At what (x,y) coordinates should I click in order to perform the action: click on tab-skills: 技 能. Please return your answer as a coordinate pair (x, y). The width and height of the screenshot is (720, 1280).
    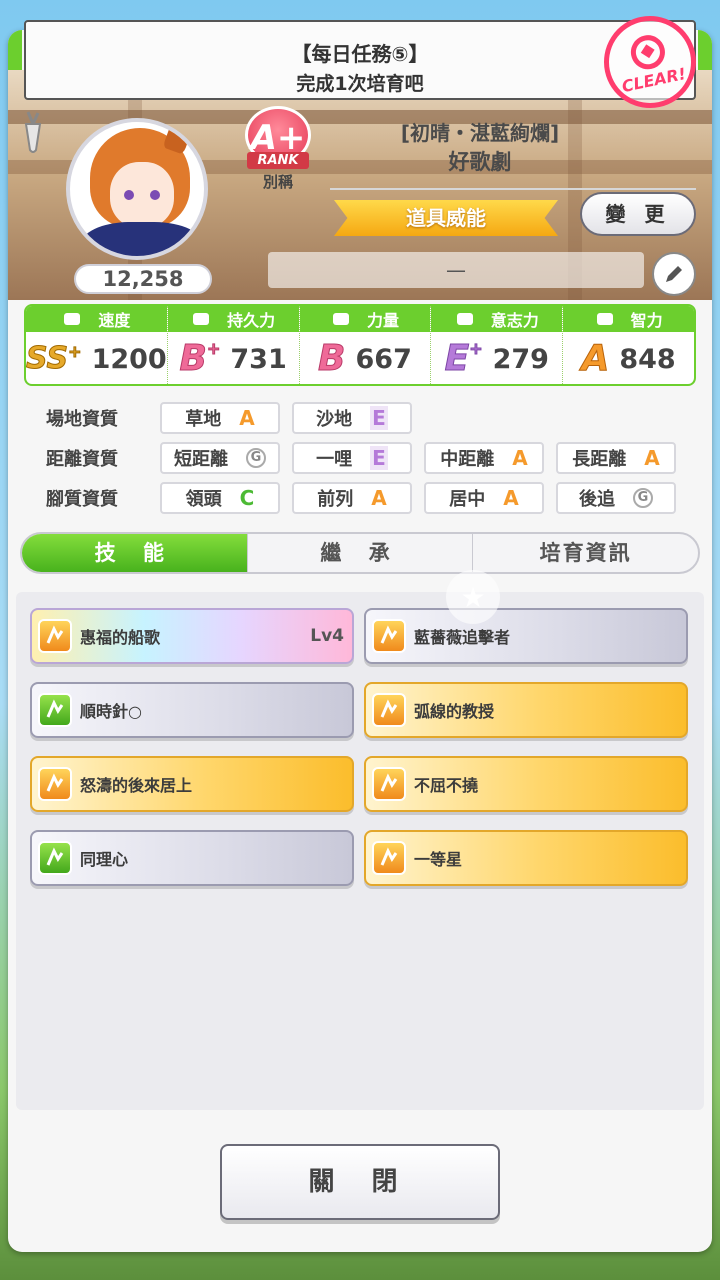
    Looking at the image, I should click on (135, 553).